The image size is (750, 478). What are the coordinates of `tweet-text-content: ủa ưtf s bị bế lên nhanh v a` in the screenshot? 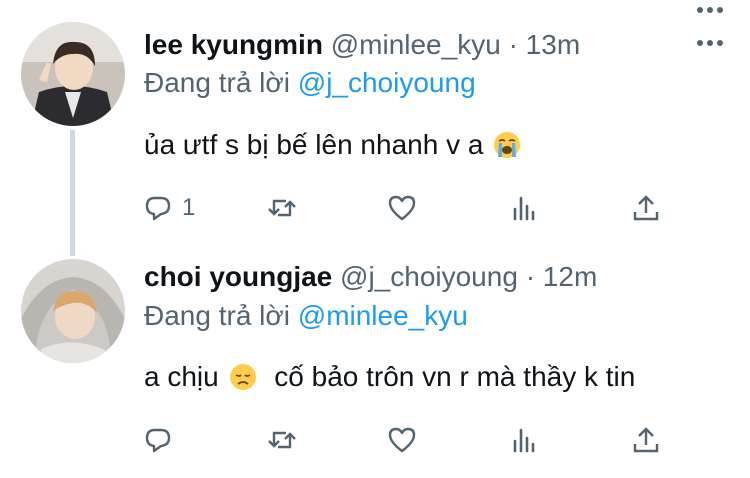 It's located at (314, 144).